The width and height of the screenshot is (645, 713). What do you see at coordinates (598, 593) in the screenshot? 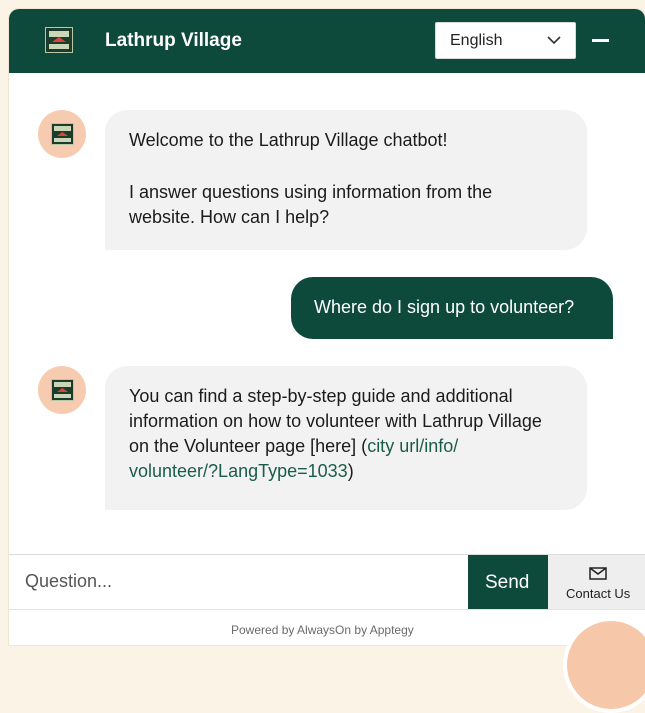
I see `contact-us-label: Contact Us` at bounding box center [598, 593].